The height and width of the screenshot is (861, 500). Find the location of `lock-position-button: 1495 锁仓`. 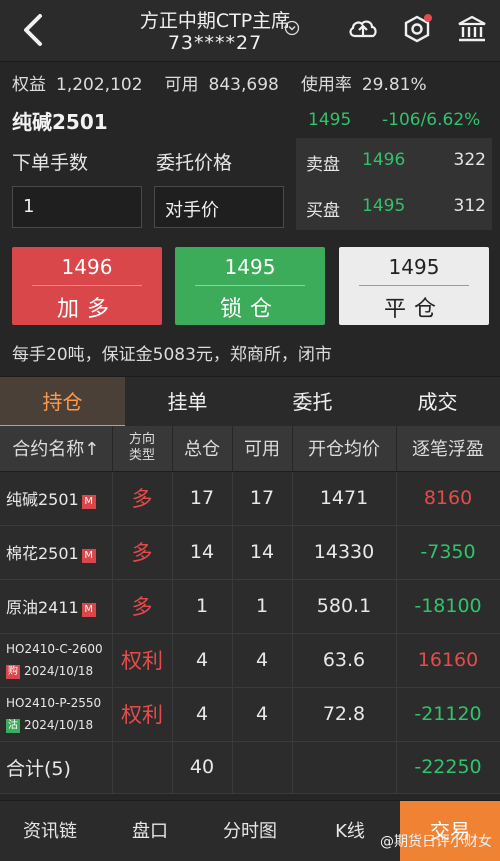

lock-position-button: 1495 锁仓 is located at coordinates (250, 286).